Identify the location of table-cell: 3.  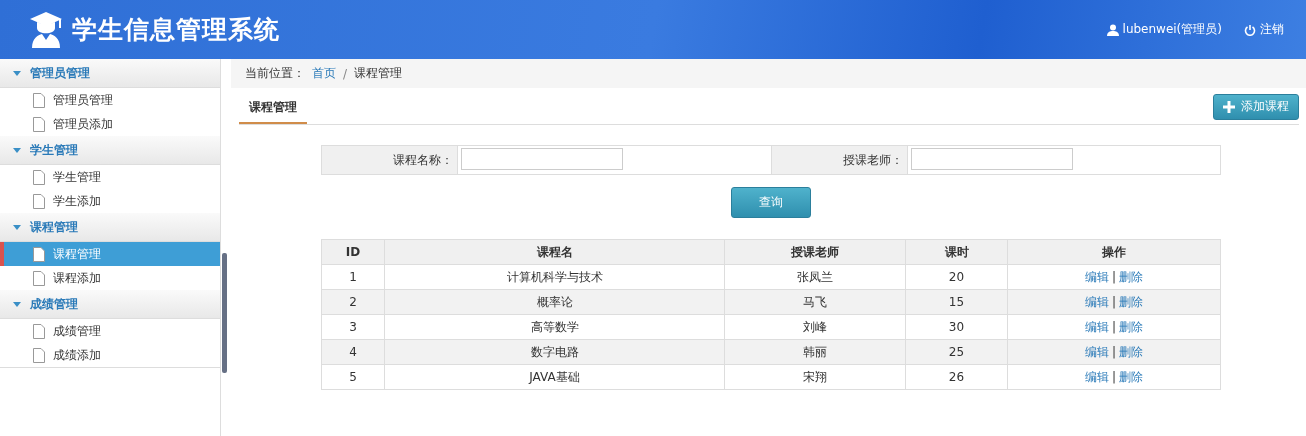
(353, 327).